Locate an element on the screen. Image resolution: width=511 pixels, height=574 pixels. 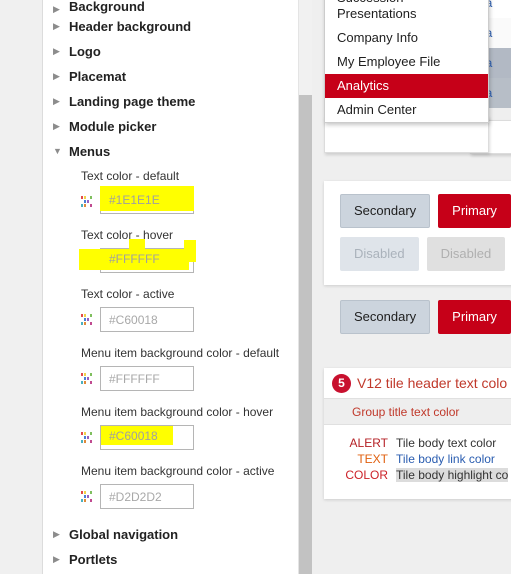
field-text-color-active: Text color - active is located at coordinates (188, 309).